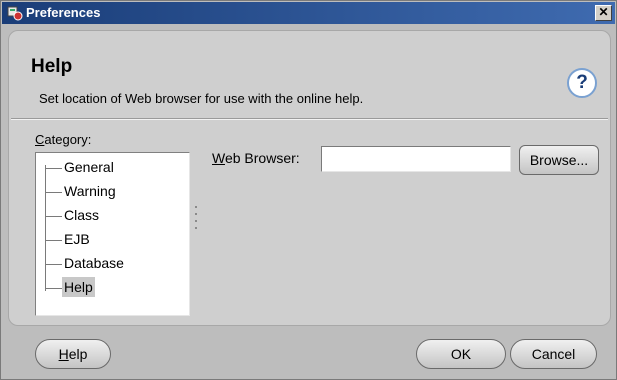 The width and height of the screenshot is (617, 380). I want to click on web-browser-input, so click(416, 159).